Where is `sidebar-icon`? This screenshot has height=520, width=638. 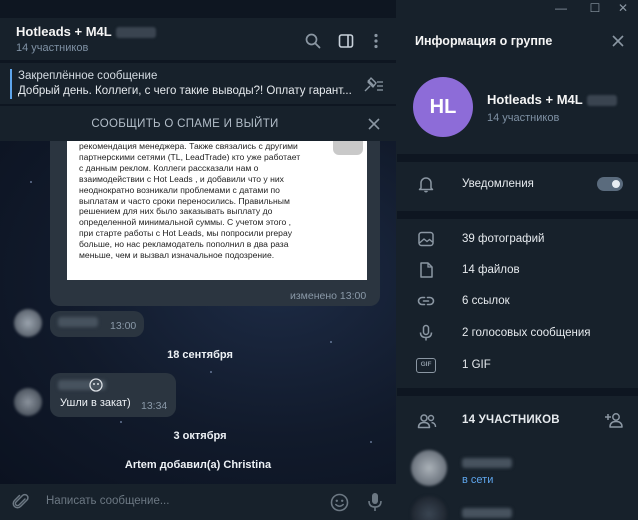 sidebar-icon is located at coordinates (346, 41).